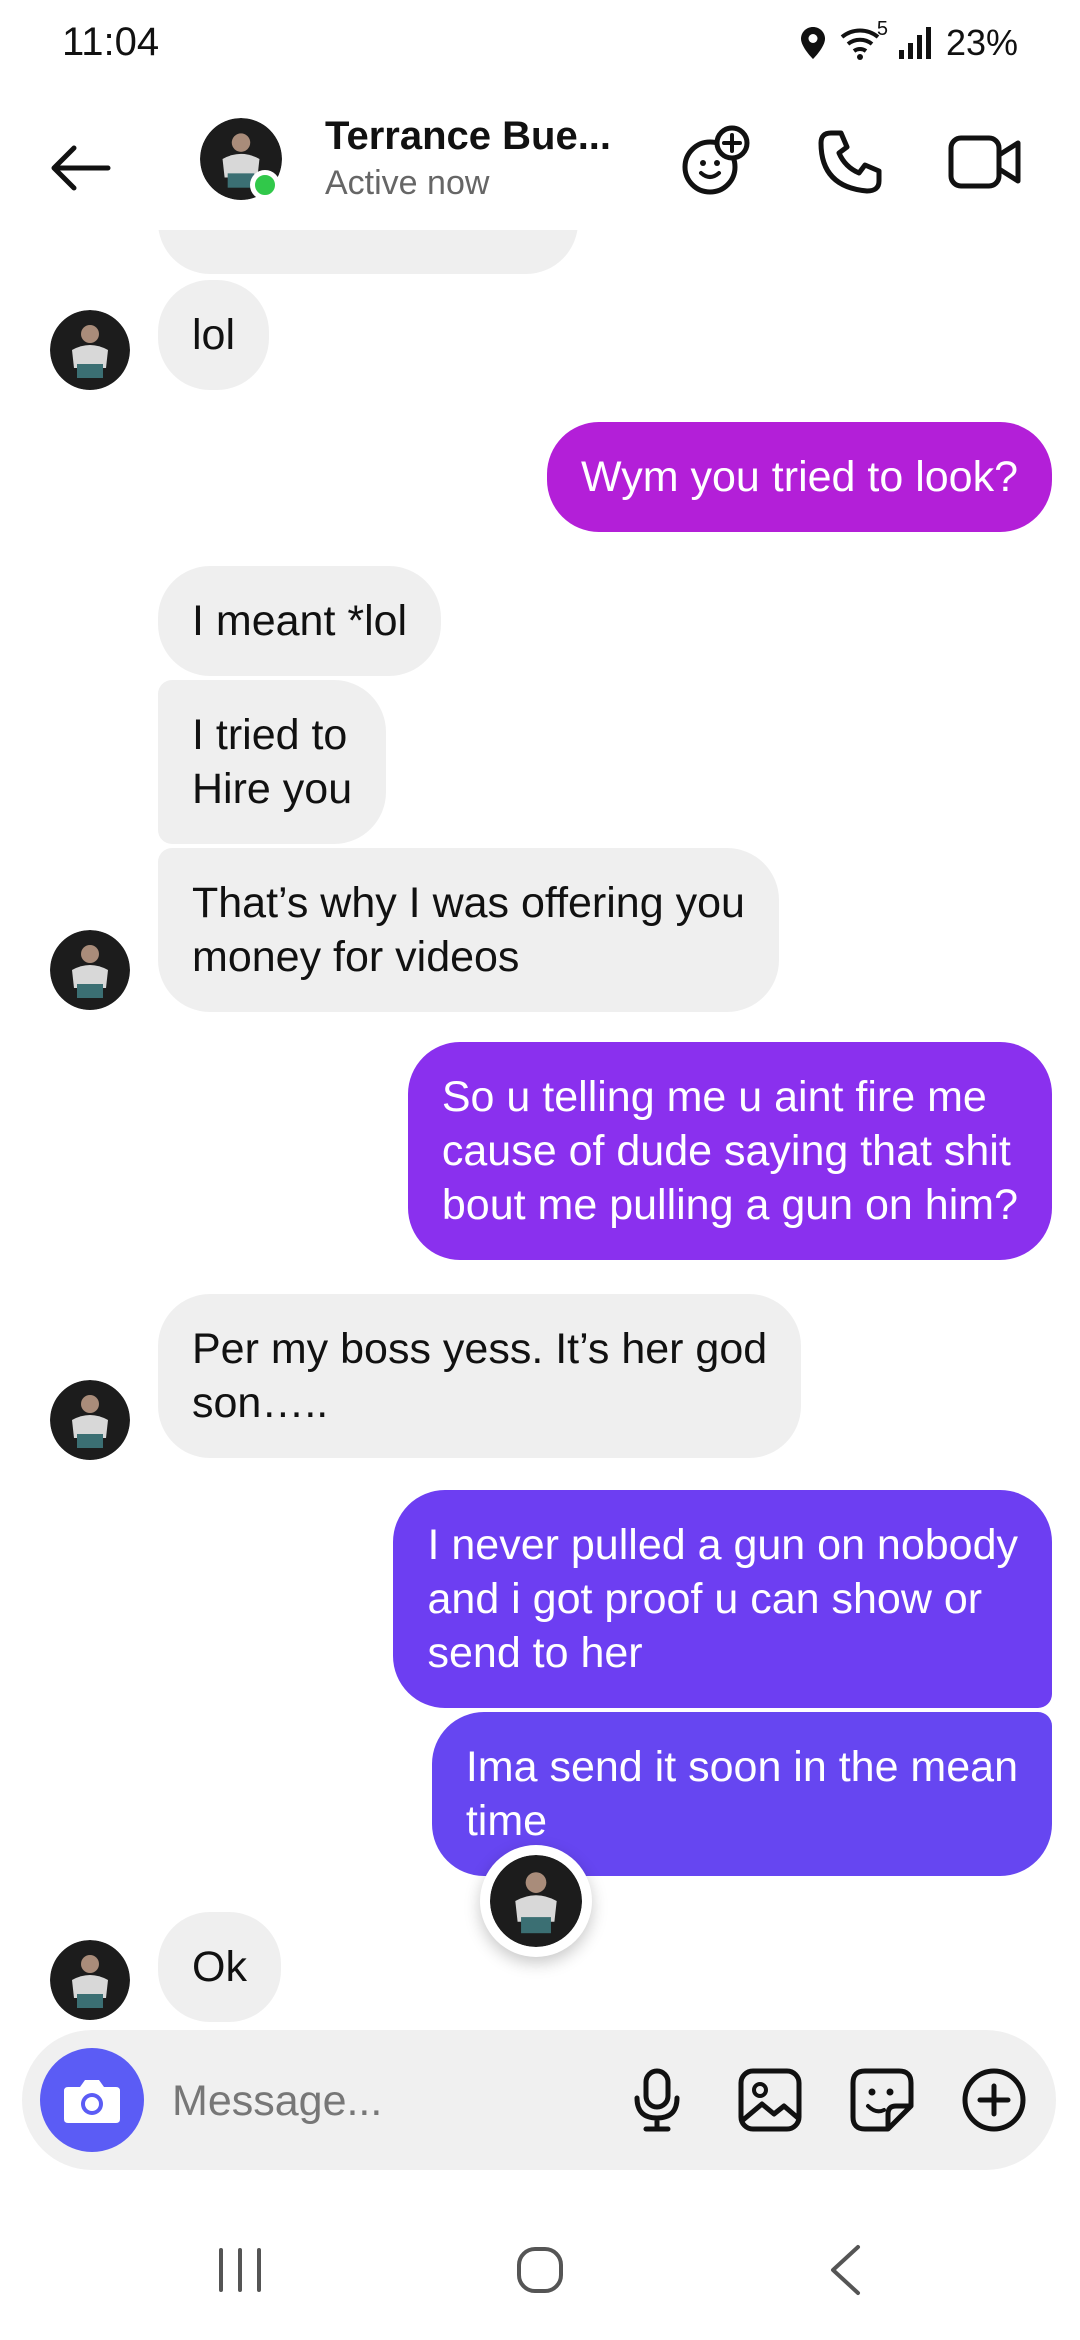  What do you see at coordinates (265, 185) in the screenshot?
I see `online-indicator` at bounding box center [265, 185].